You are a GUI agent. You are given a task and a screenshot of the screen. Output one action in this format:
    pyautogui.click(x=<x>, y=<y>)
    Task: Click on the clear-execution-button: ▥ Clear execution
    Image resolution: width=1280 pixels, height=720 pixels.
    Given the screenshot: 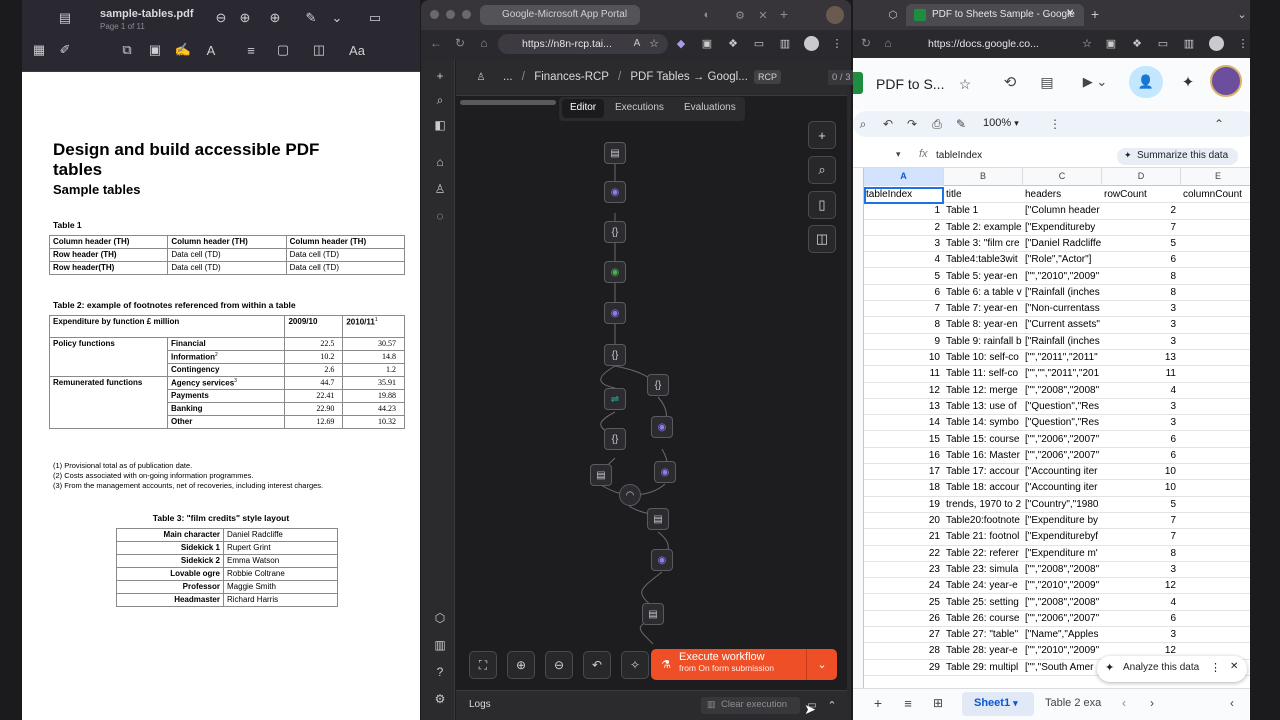 What is the action you would take?
    pyautogui.click(x=750, y=705)
    